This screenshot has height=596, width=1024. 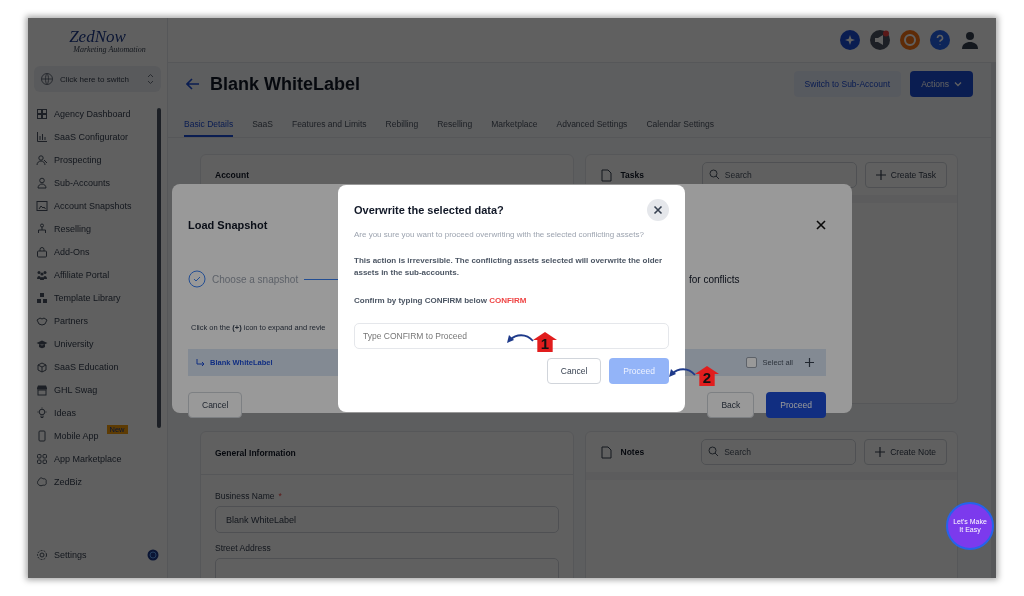 What do you see at coordinates (95, 366) in the screenshot?
I see `sidebar-item: SaaS Education` at bounding box center [95, 366].